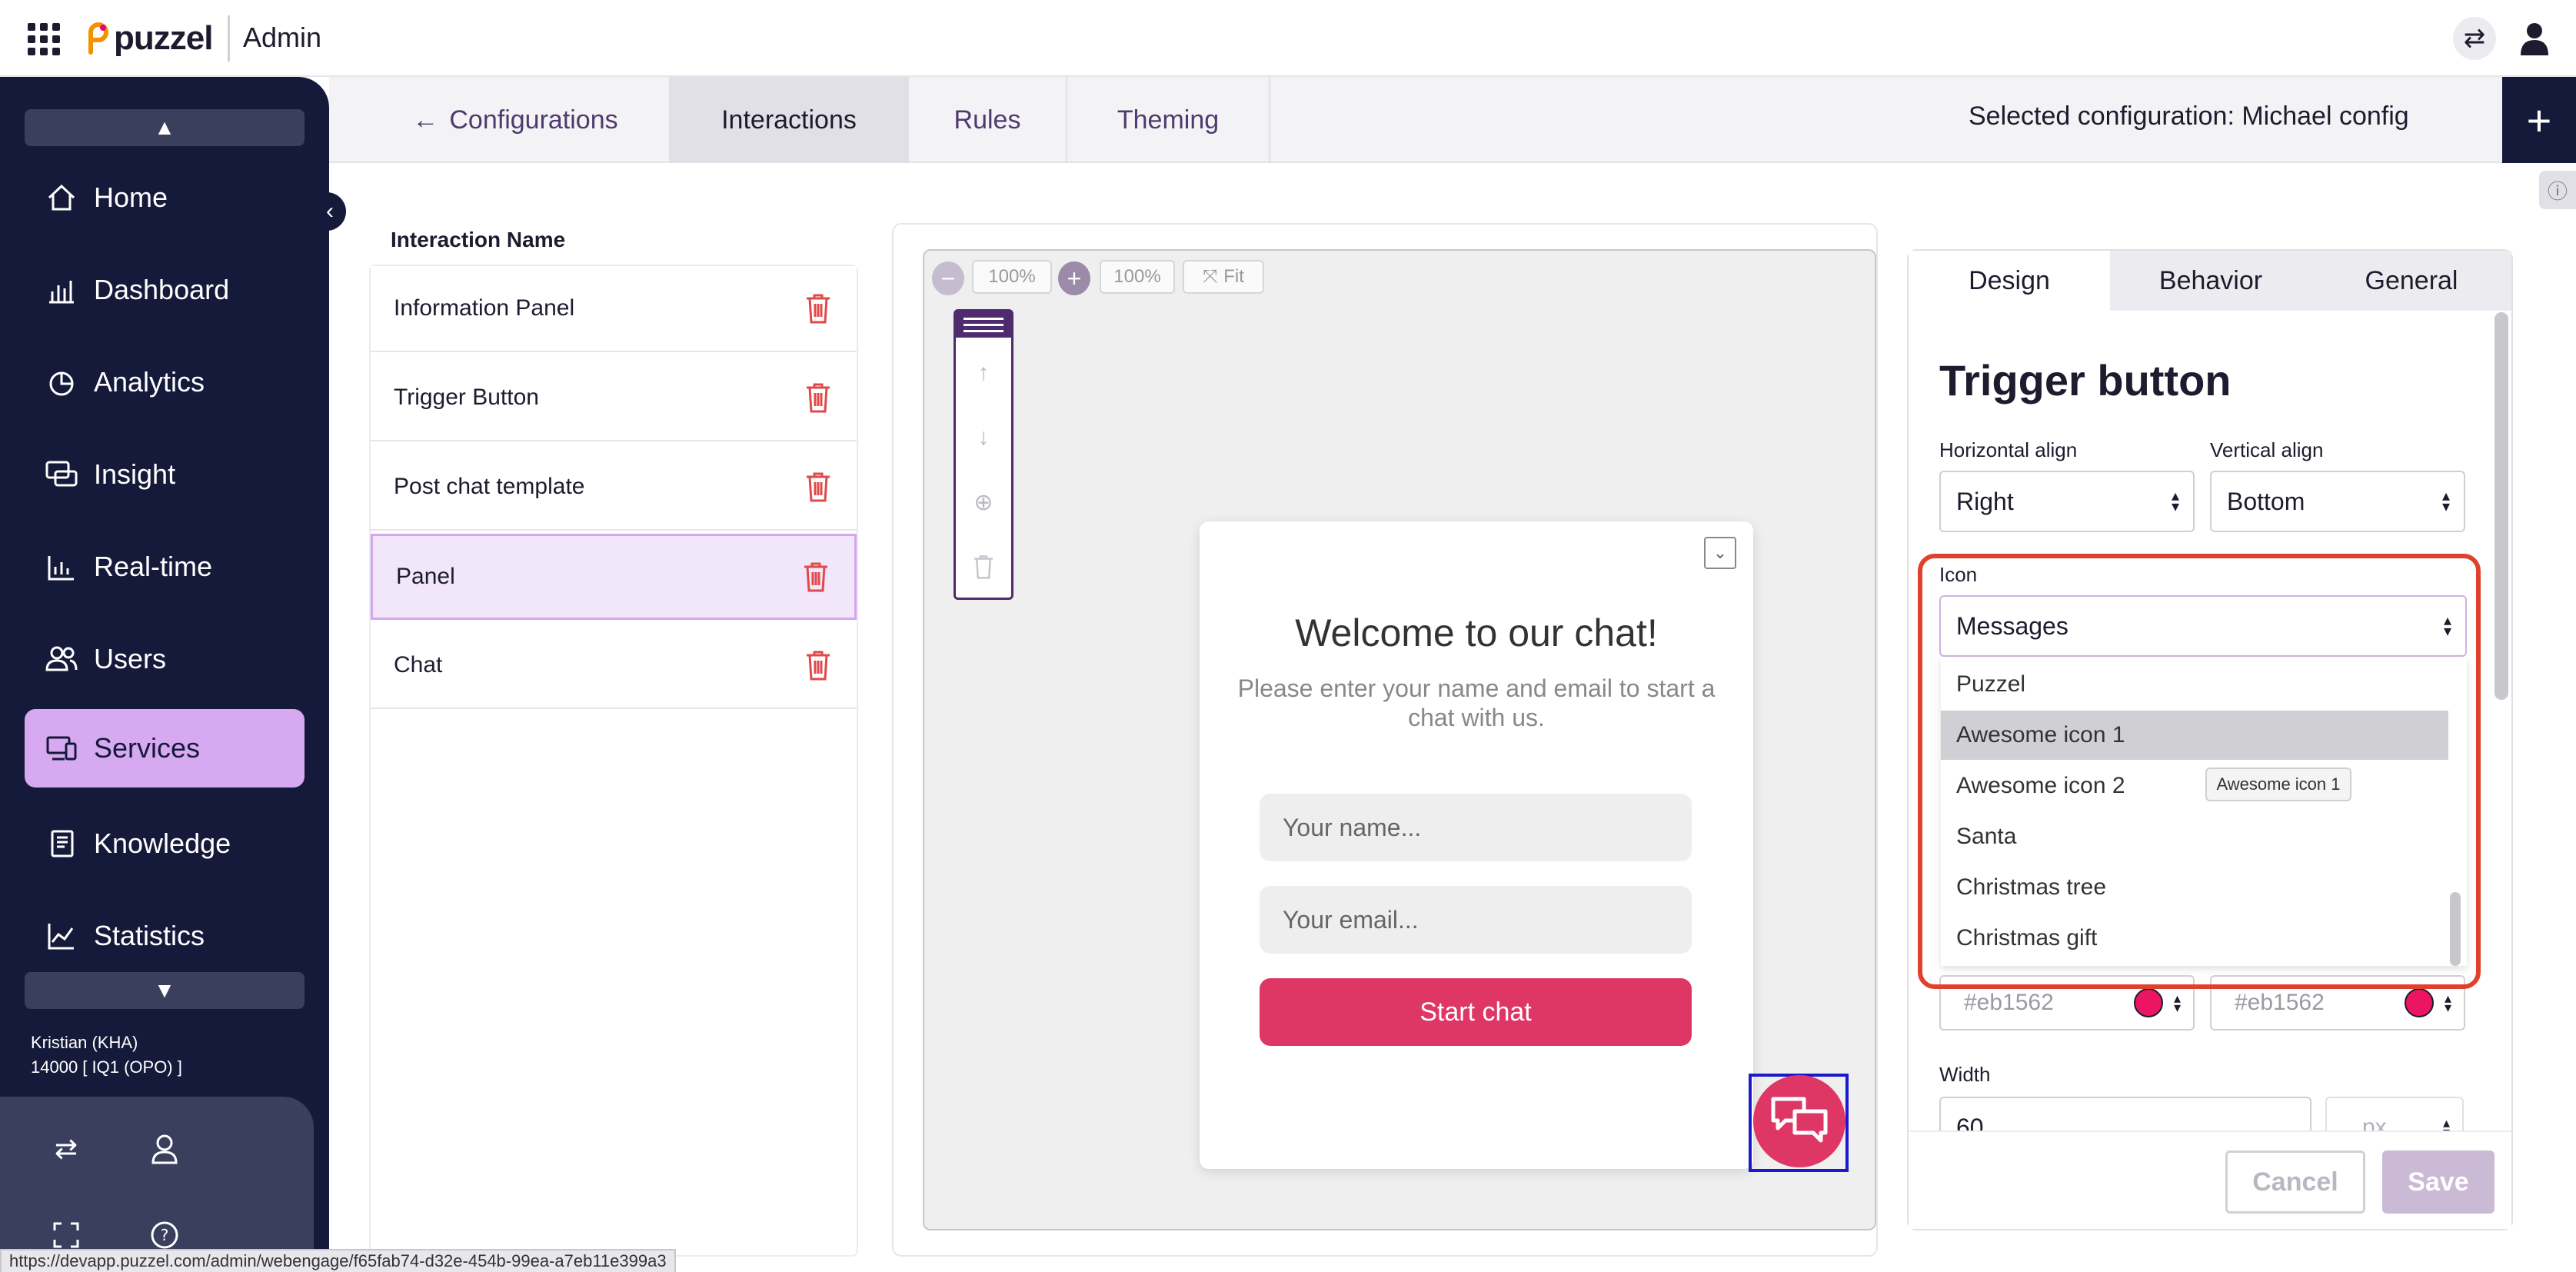 This screenshot has height=1272, width=2576. Describe the element at coordinates (147, 748) in the screenshot. I see `sidebar-item-label: Services` at that location.